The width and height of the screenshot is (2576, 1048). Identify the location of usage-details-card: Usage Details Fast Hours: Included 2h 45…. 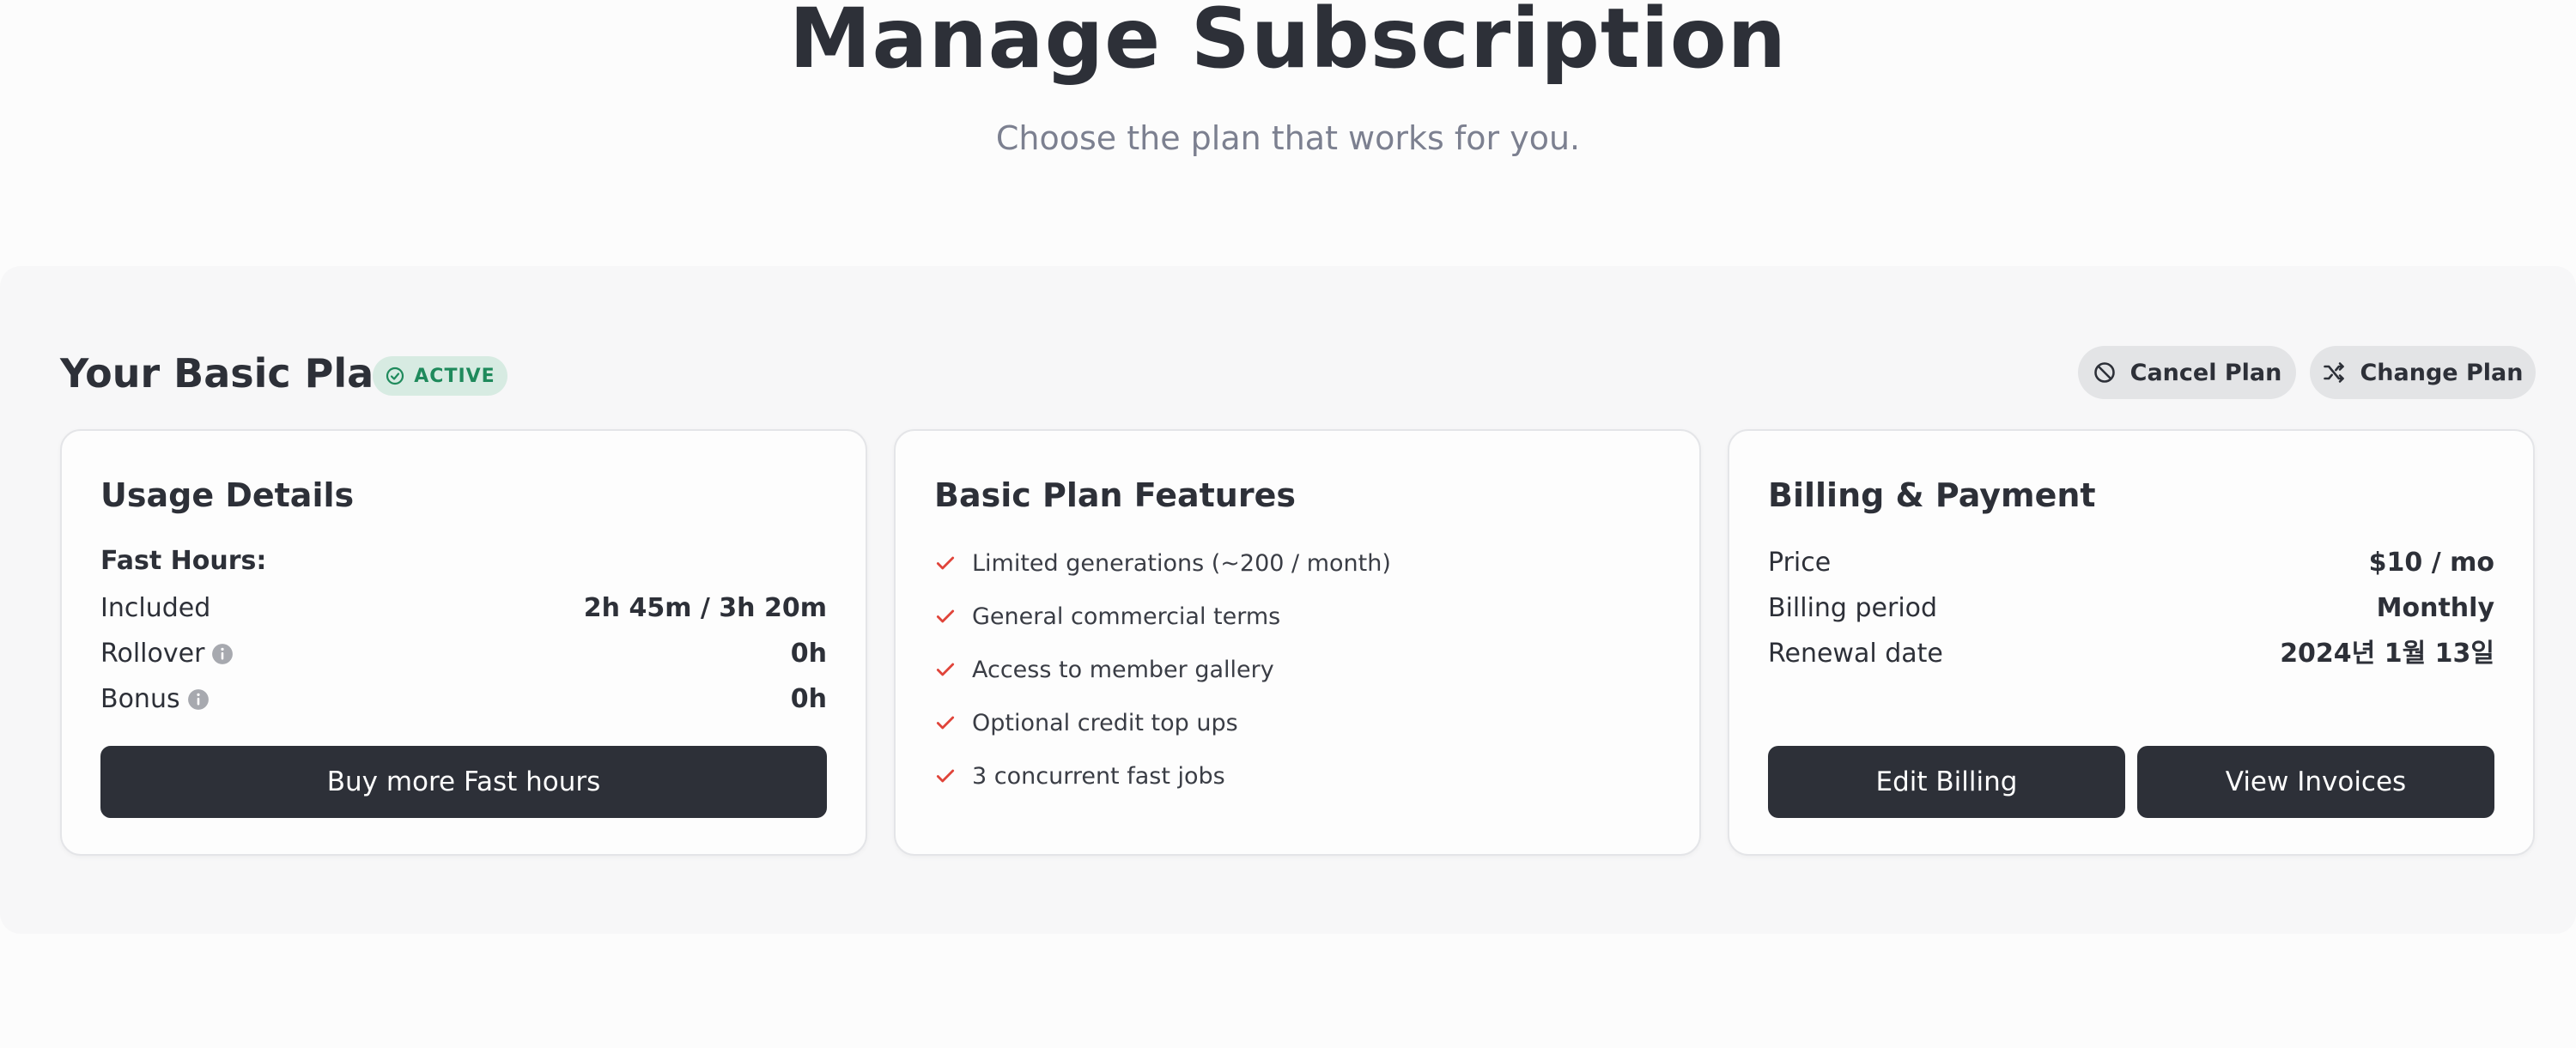
(463, 643).